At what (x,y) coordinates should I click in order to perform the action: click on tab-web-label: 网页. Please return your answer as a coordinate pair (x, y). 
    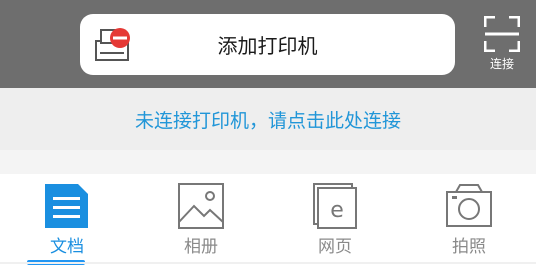
    Looking at the image, I should click on (335, 247).